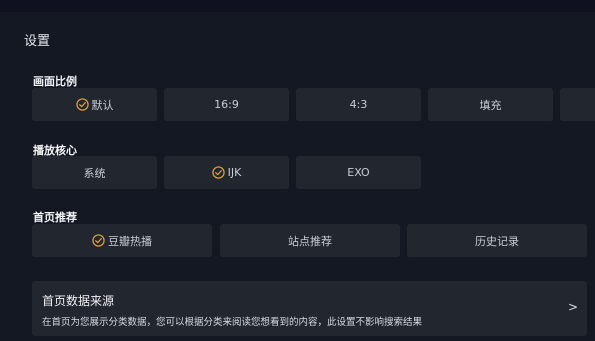 This screenshot has width=595, height=341. Describe the element at coordinates (234, 172) in the screenshot. I see `option-label: IJK` at that location.